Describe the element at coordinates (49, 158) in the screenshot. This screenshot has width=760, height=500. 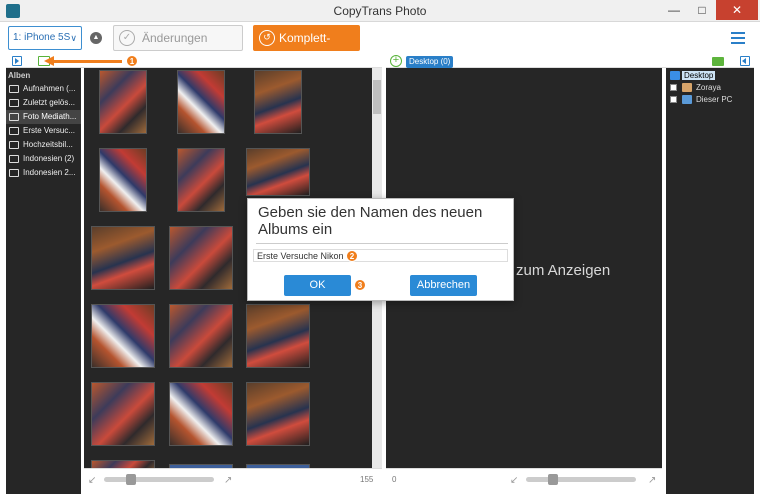
I see `album-label: Indonesien (2)` at that location.